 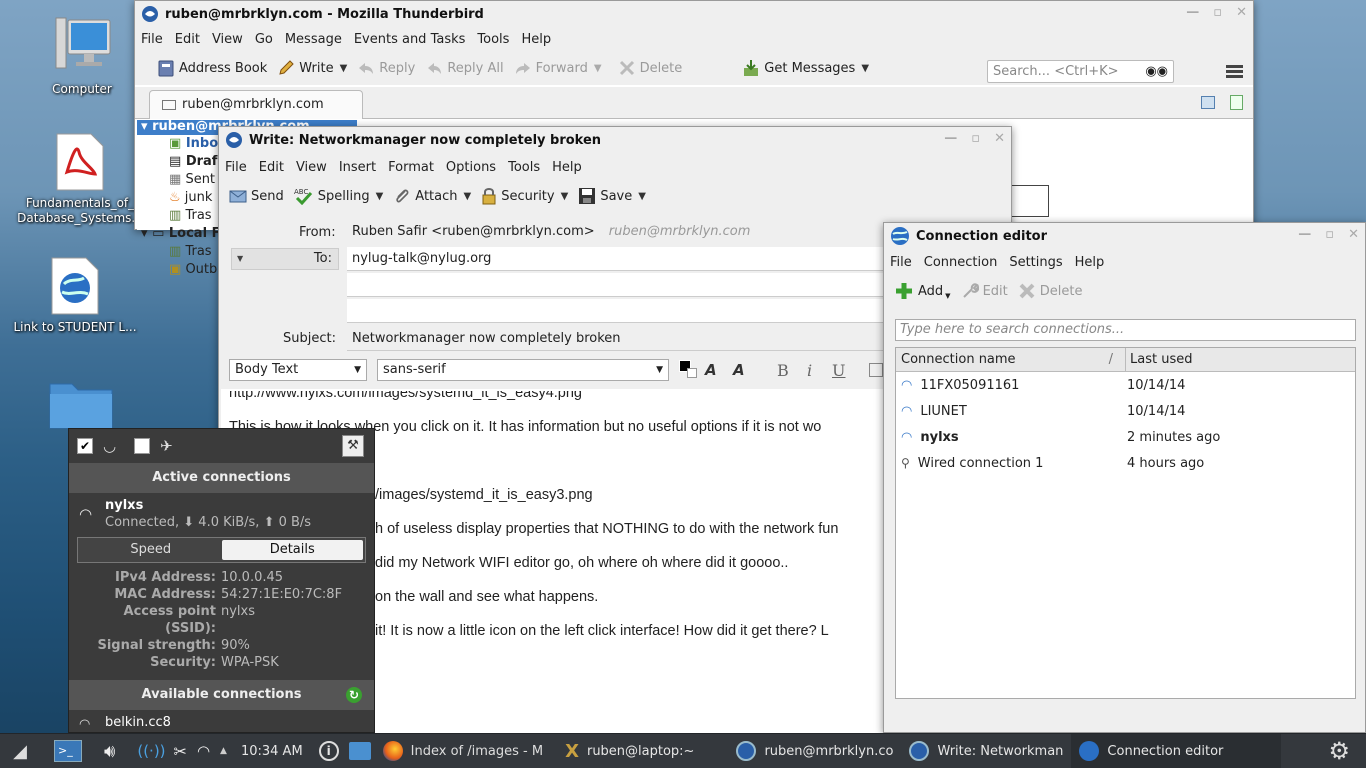 What do you see at coordinates (464, 68) in the screenshot?
I see `reply-all-button: Reply All` at bounding box center [464, 68].